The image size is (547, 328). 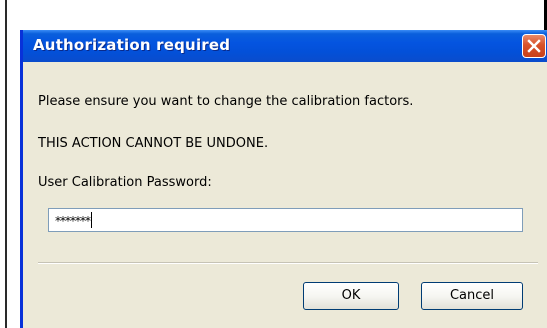 I want to click on close-icon, so click(x=534, y=46).